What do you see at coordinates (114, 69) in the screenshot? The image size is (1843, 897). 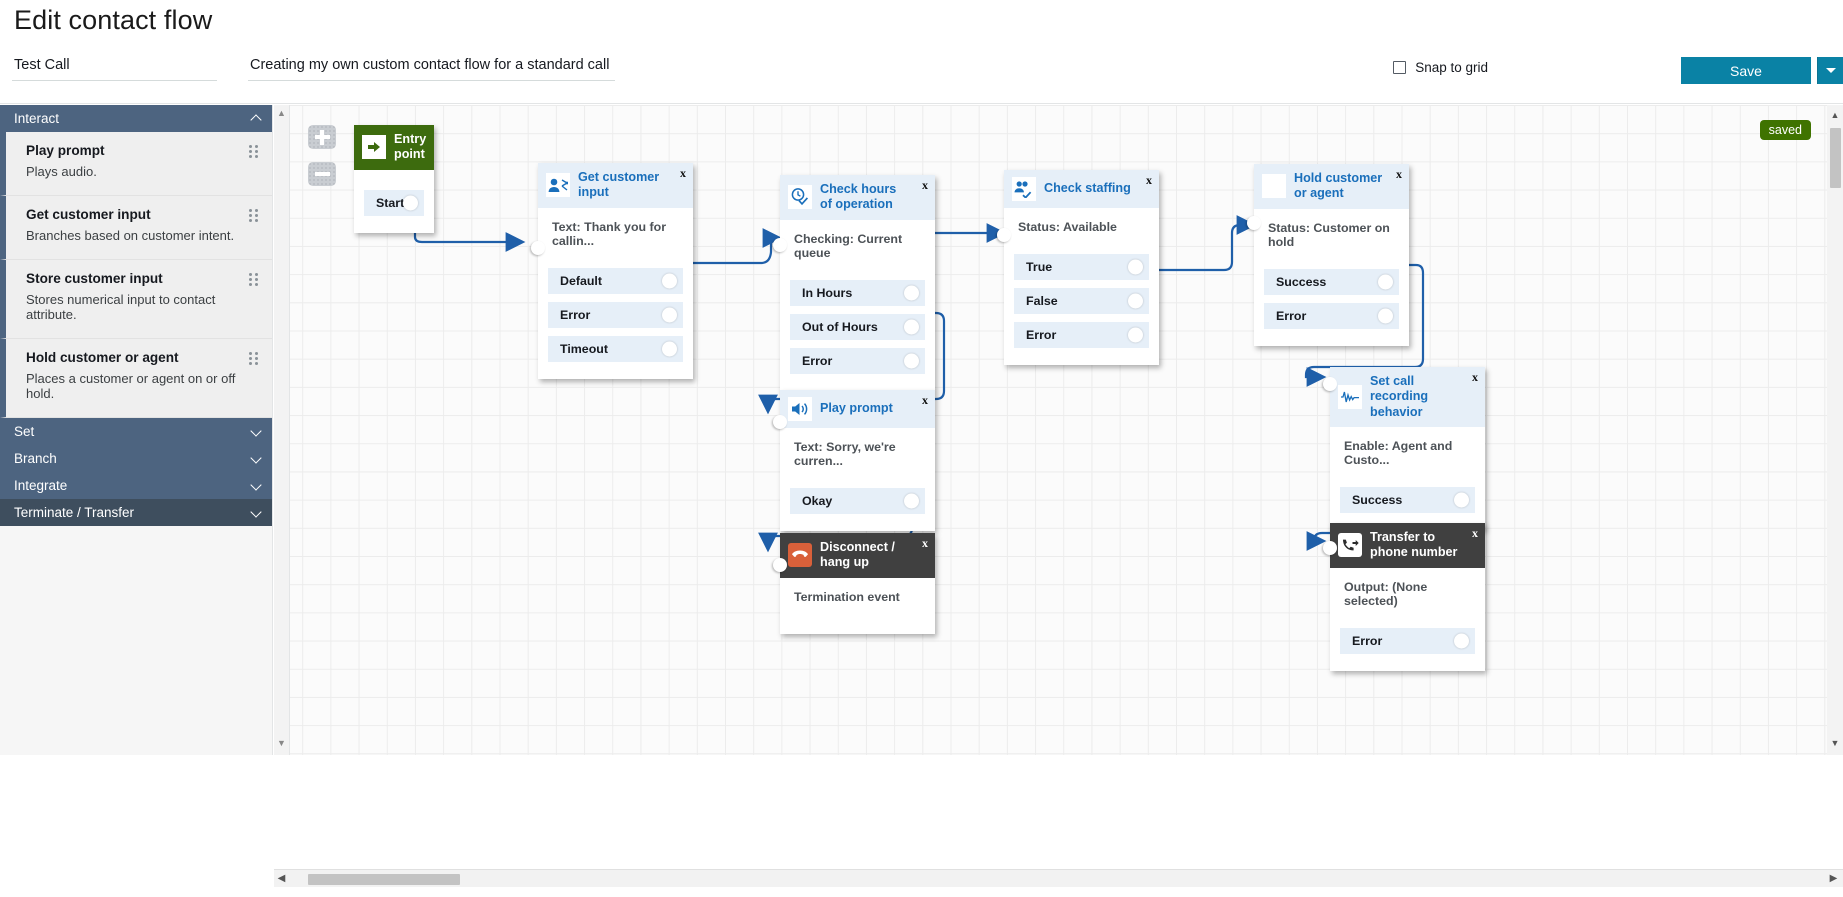 I see `flow-name-input: Test Call` at bounding box center [114, 69].